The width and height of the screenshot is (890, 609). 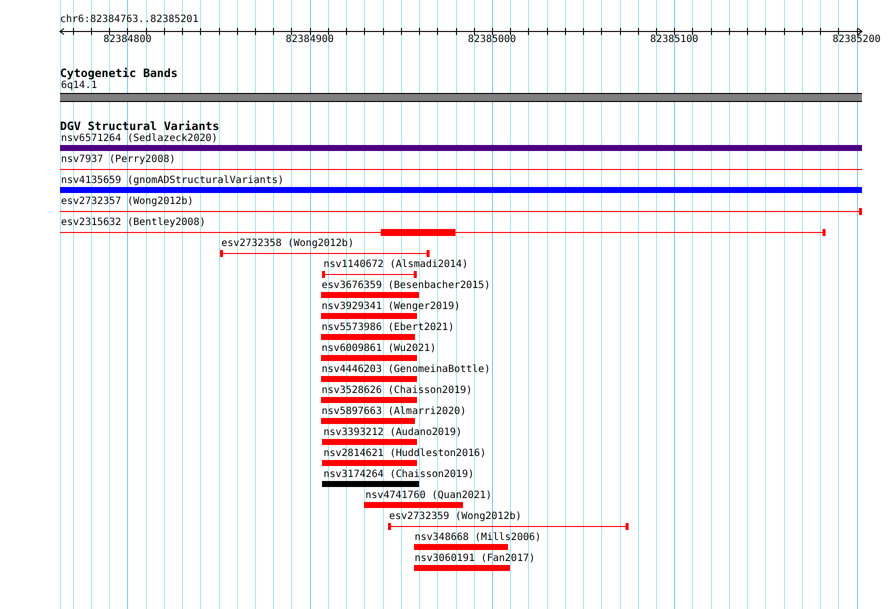 I want to click on variant-label: nsv5897663 (Almarri2020), so click(x=394, y=412).